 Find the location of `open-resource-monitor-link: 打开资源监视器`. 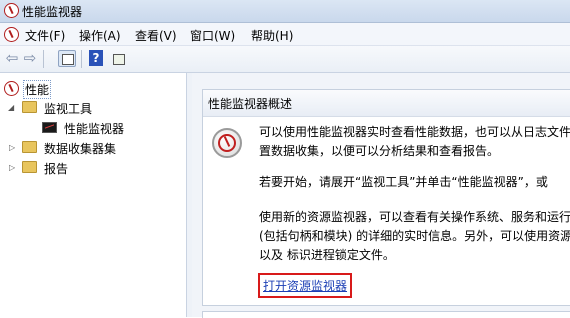

open-resource-monitor-link: 打开资源监视器 is located at coordinates (305, 286).